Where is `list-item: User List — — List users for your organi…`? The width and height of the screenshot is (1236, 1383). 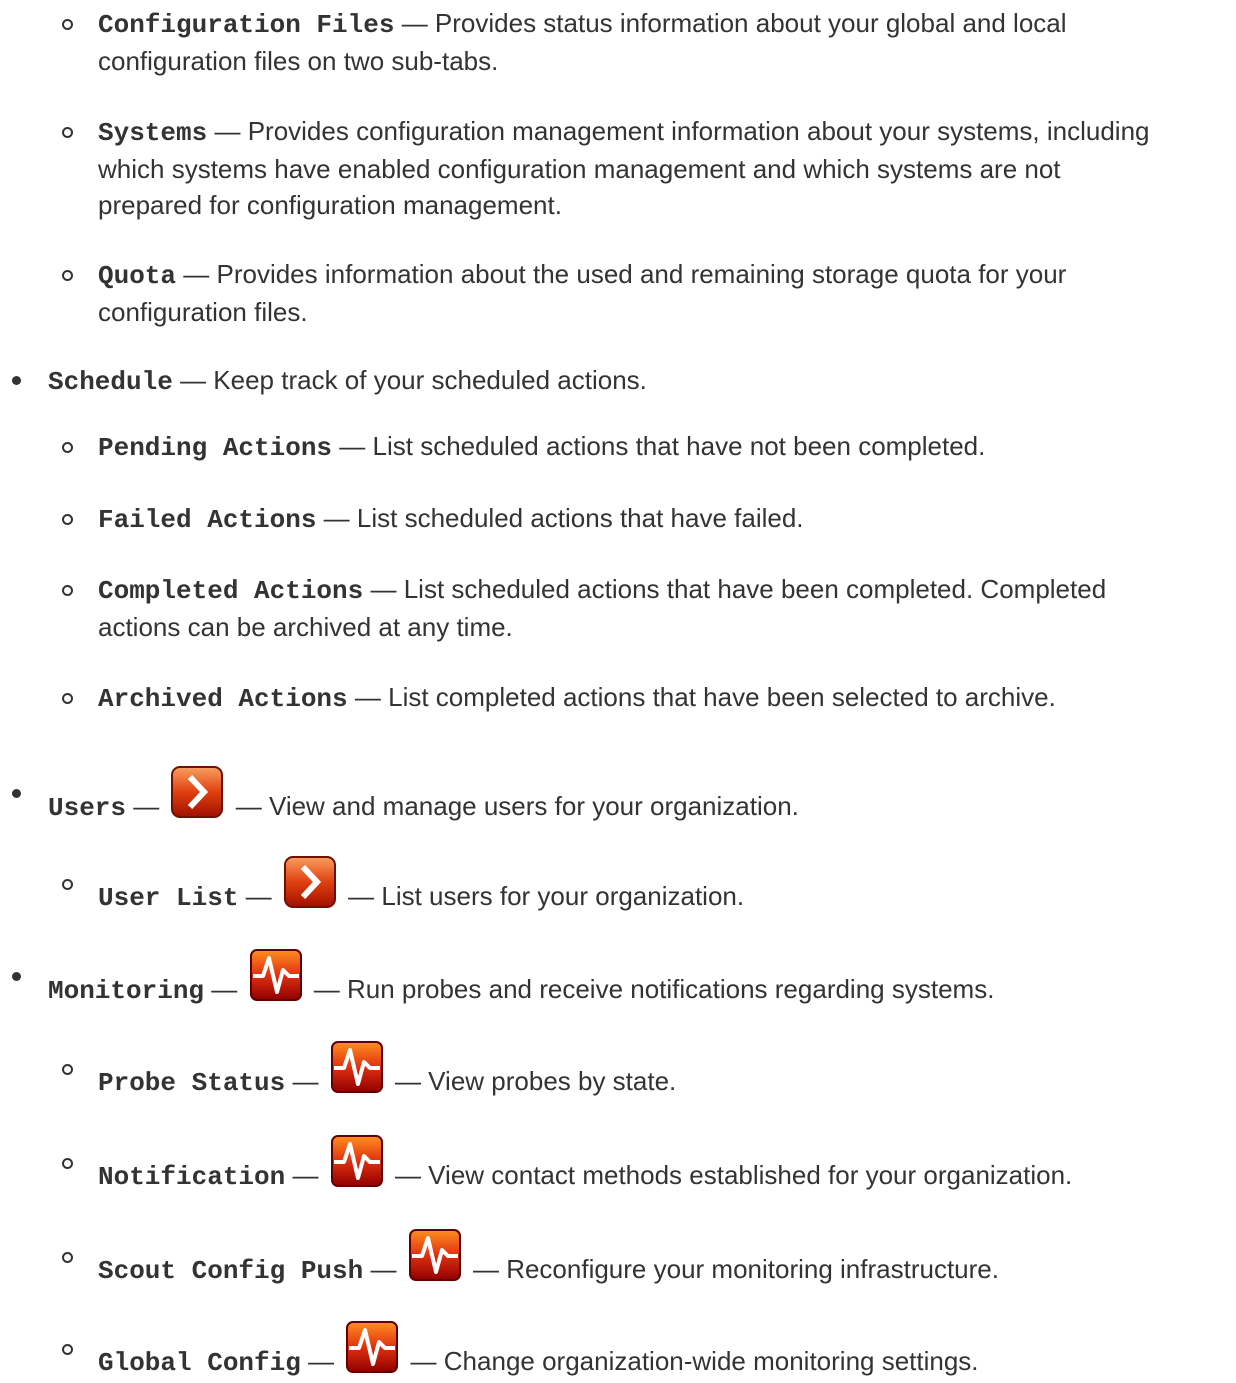
list-item: User List — — List users for your organi… is located at coordinates (640, 885).